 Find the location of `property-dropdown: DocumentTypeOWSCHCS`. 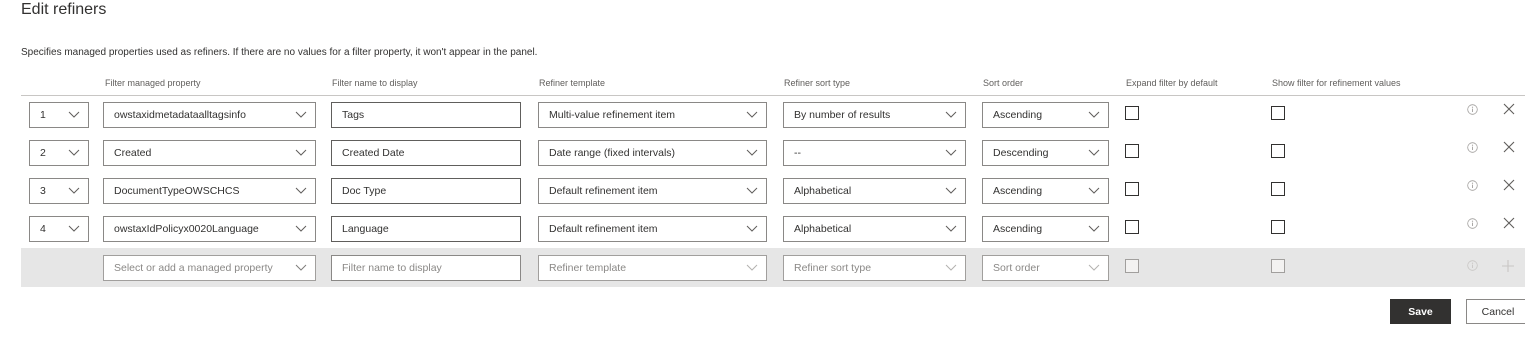

property-dropdown: DocumentTypeOWSCHCS is located at coordinates (209, 191).